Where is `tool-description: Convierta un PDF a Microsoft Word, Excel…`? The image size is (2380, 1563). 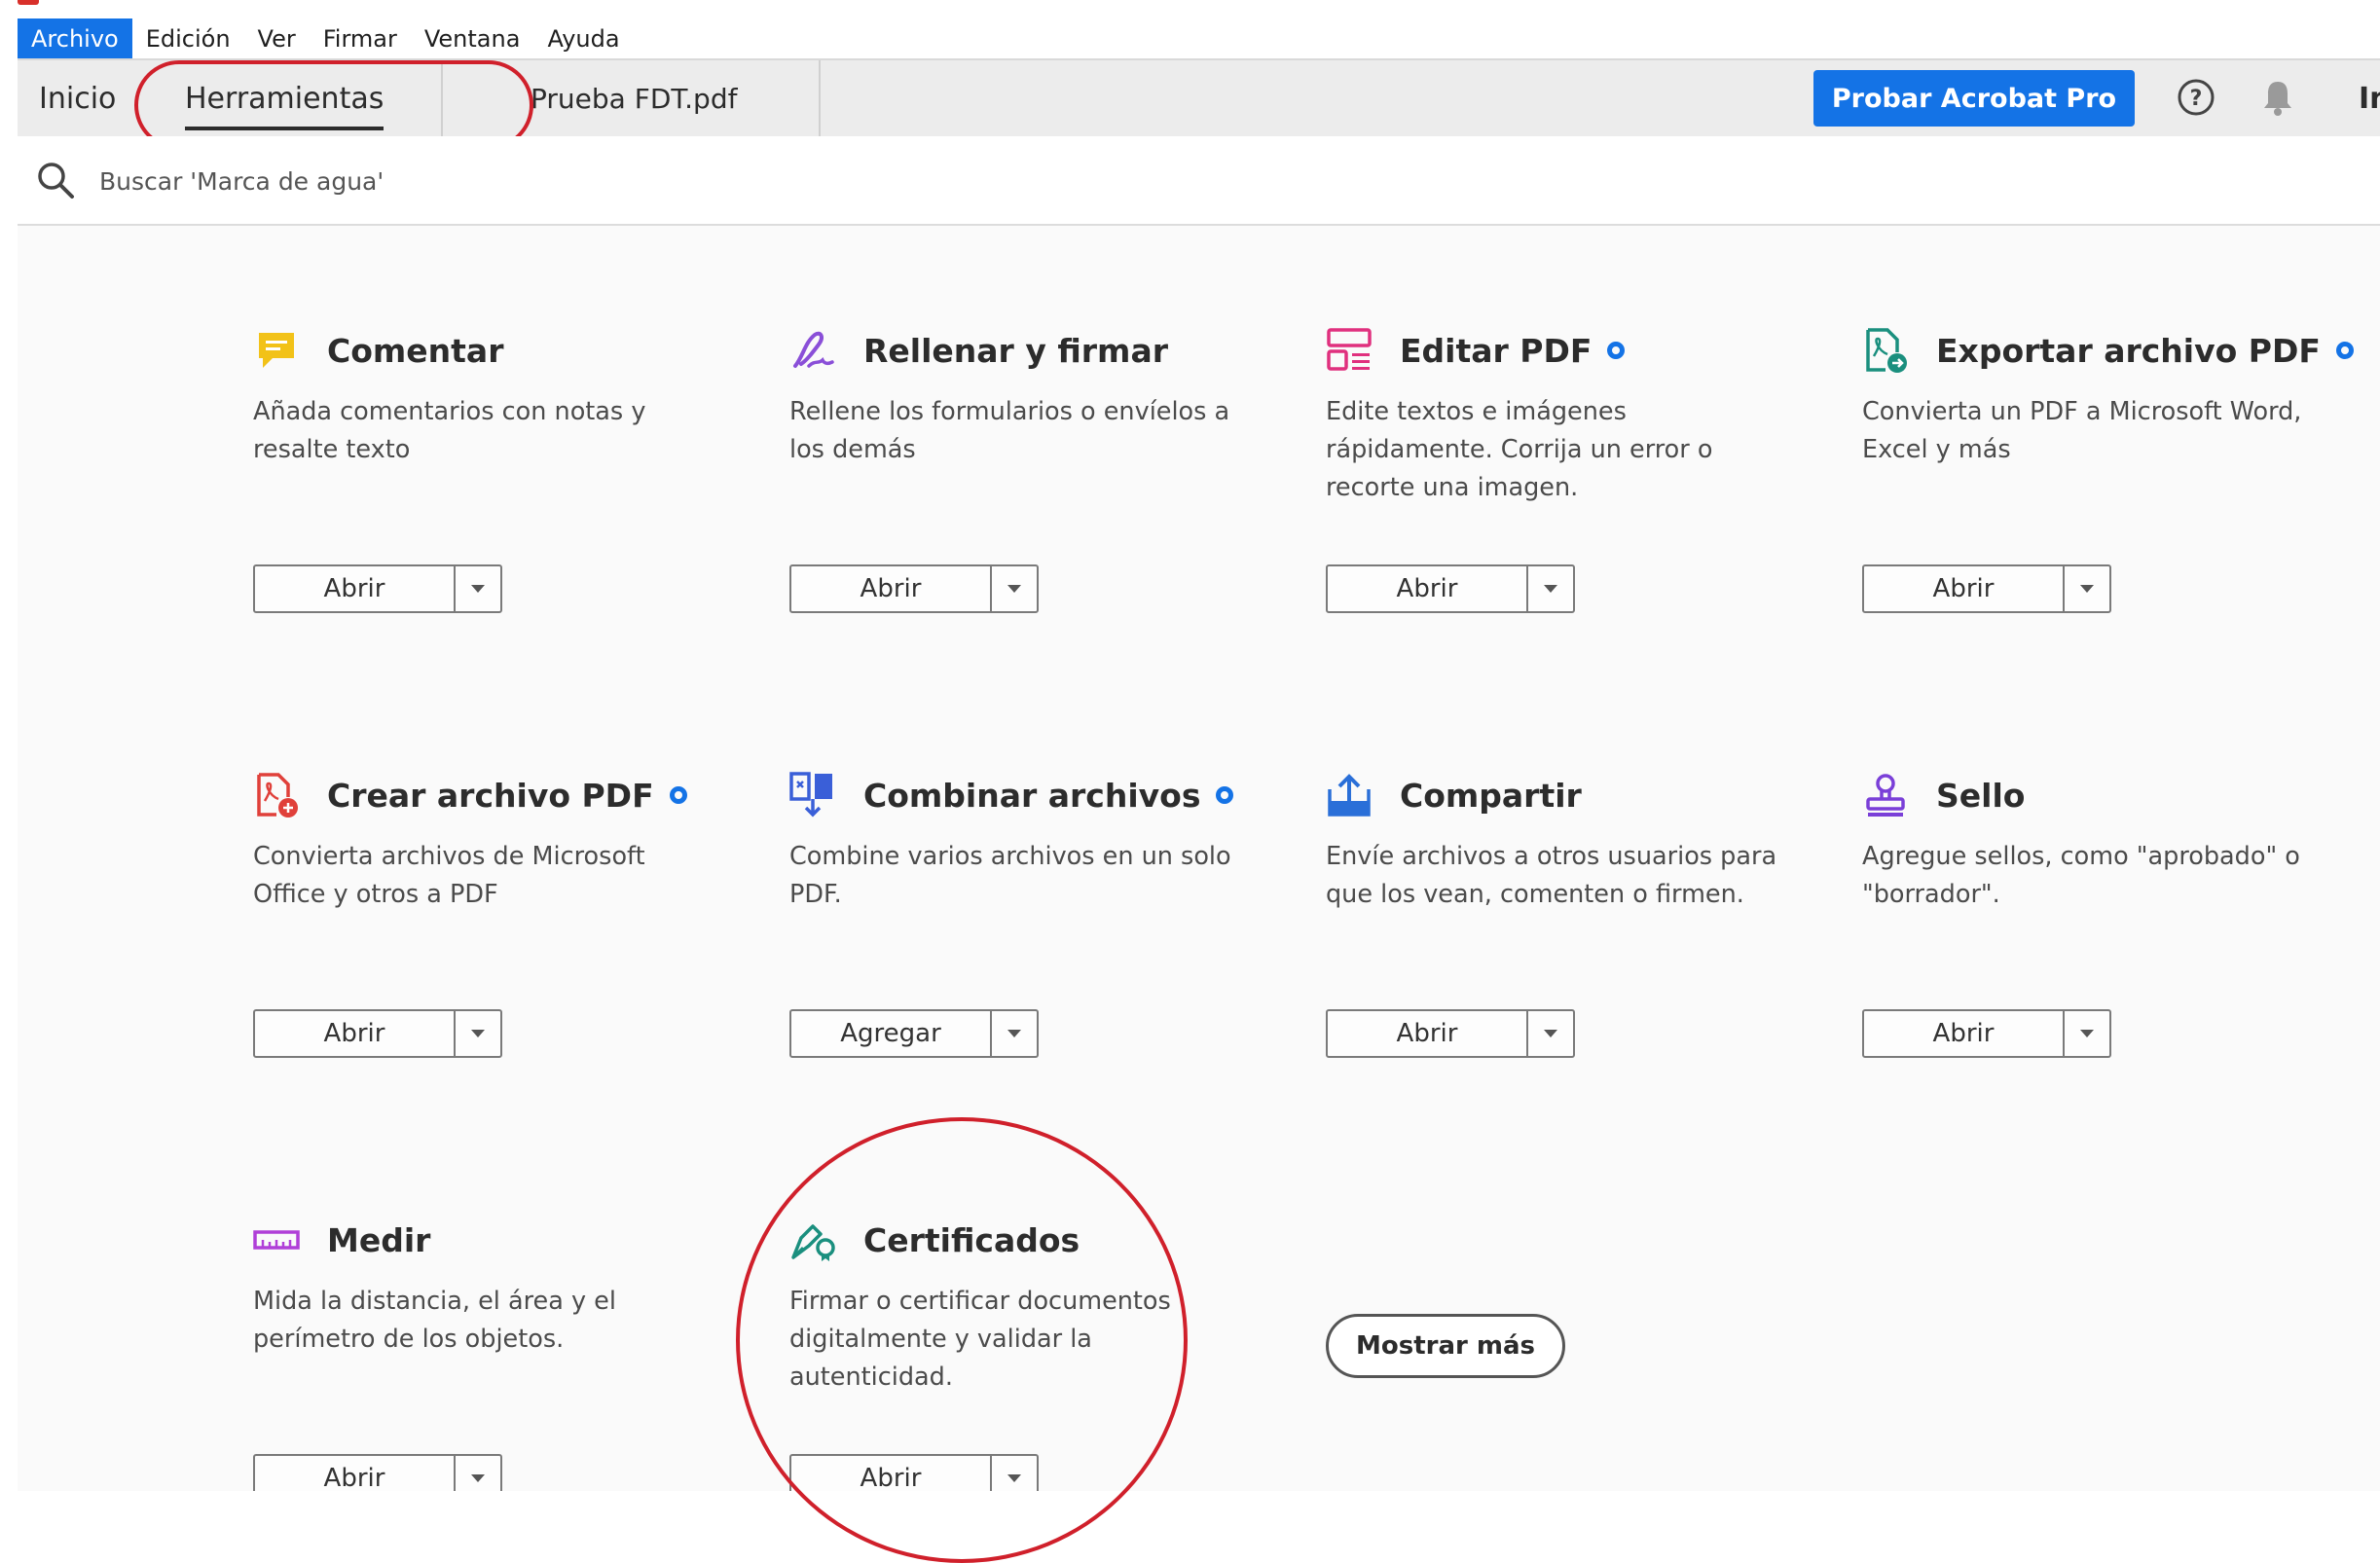 tool-description: Convierta un PDF a Microsoft Word, Excel… is located at coordinates (2082, 431).